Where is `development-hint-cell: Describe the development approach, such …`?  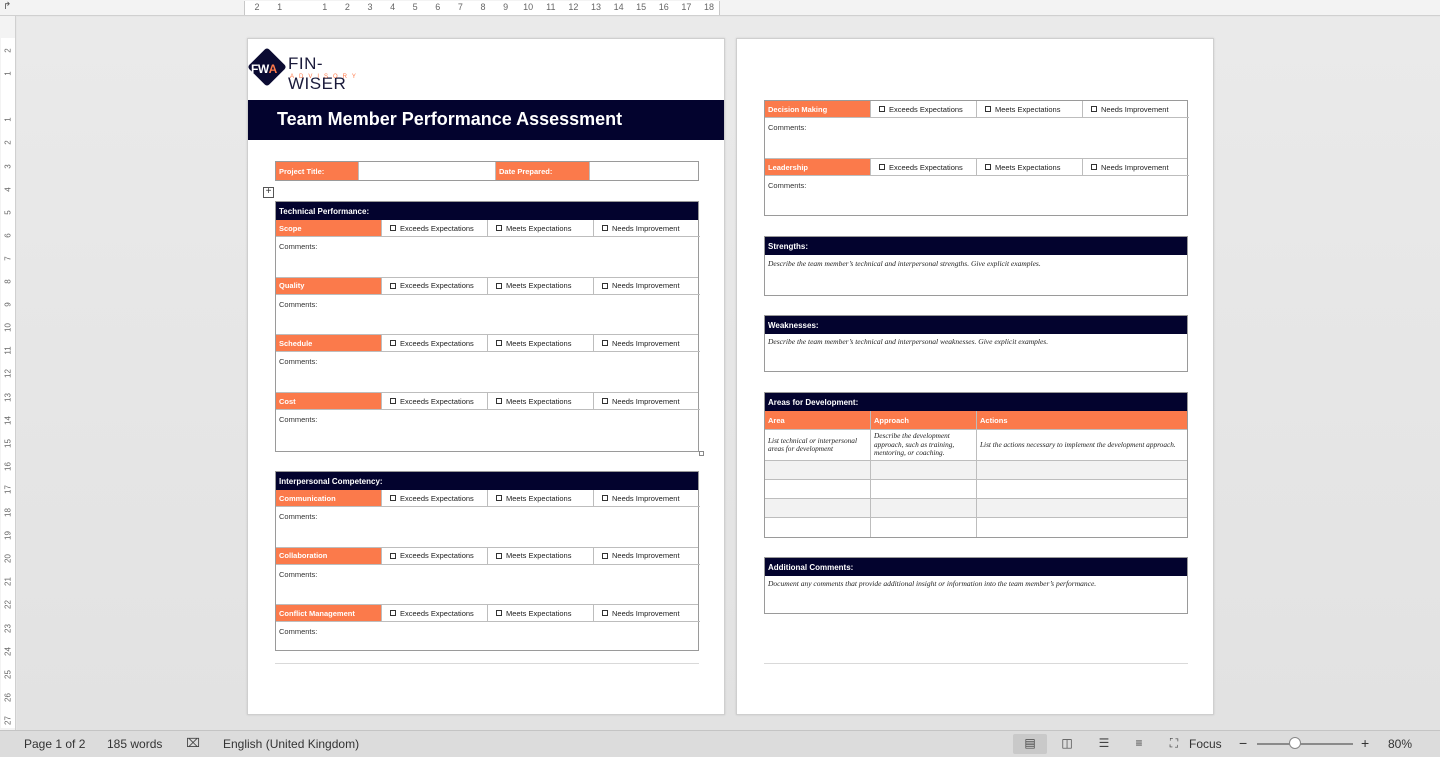 development-hint-cell: Describe the development approach, such … is located at coordinates (924, 445).